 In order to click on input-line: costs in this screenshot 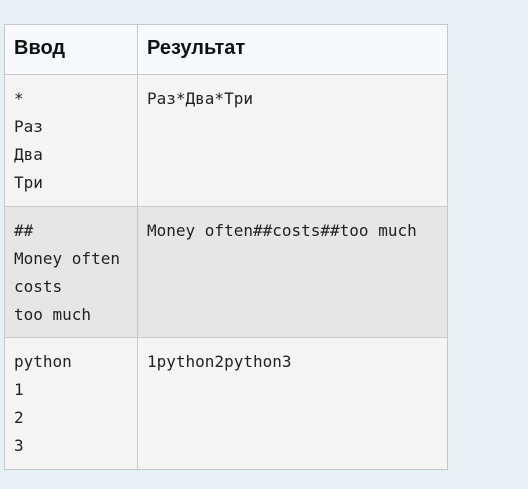, I will do `click(38, 286)`.